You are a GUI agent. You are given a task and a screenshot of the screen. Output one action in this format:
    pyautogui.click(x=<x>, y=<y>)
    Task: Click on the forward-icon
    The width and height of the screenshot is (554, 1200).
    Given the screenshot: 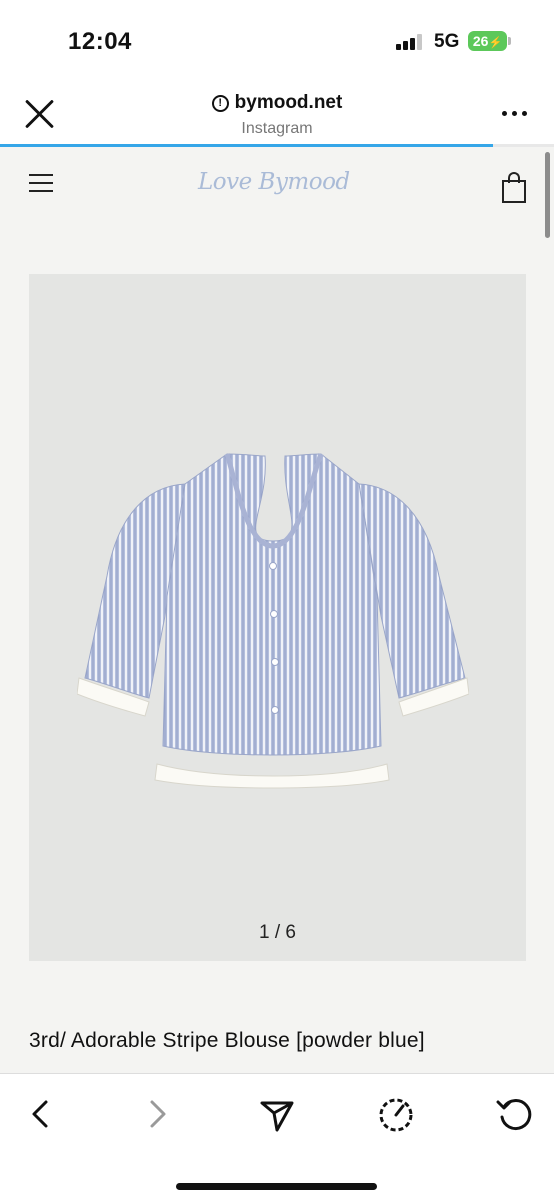 What is the action you would take?
    pyautogui.click(x=158, y=1114)
    